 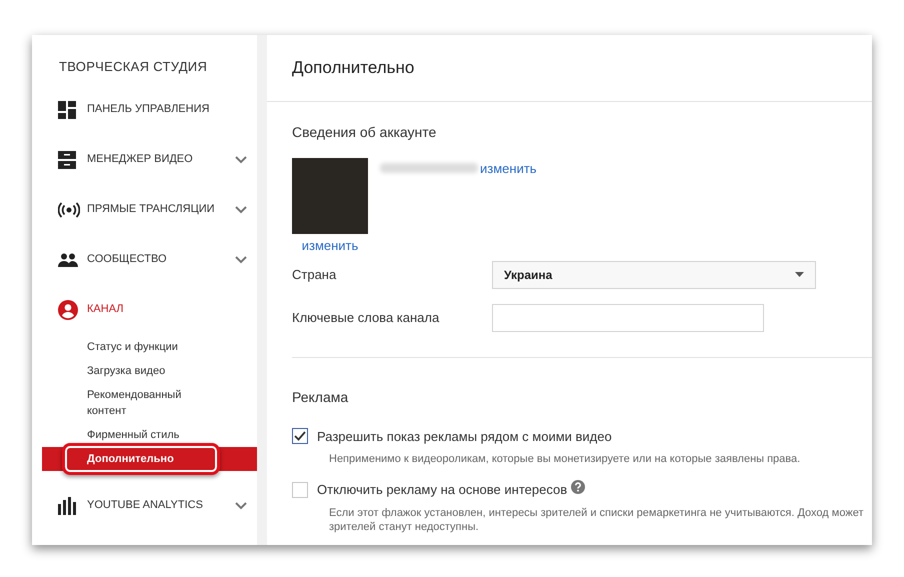 I want to click on hint-text: Если этот флажок установлен, интересы зрителей и списки ремаркетинга не учитываются. Доход может, so click(x=596, y=513).